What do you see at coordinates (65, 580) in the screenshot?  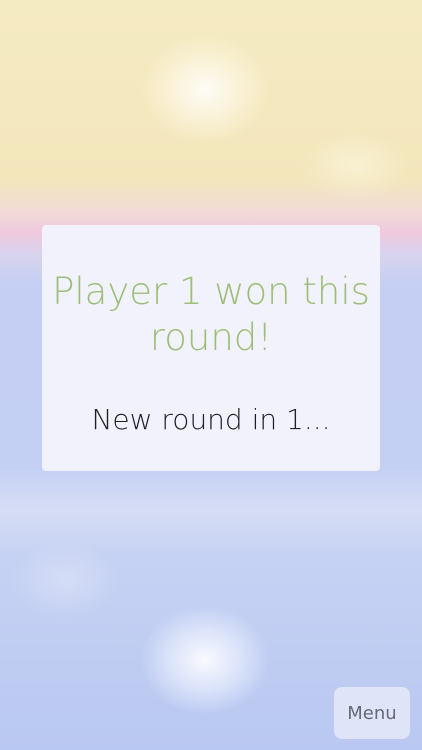 I see `bottom-zone-highlight` at bounding box center [65, 580].